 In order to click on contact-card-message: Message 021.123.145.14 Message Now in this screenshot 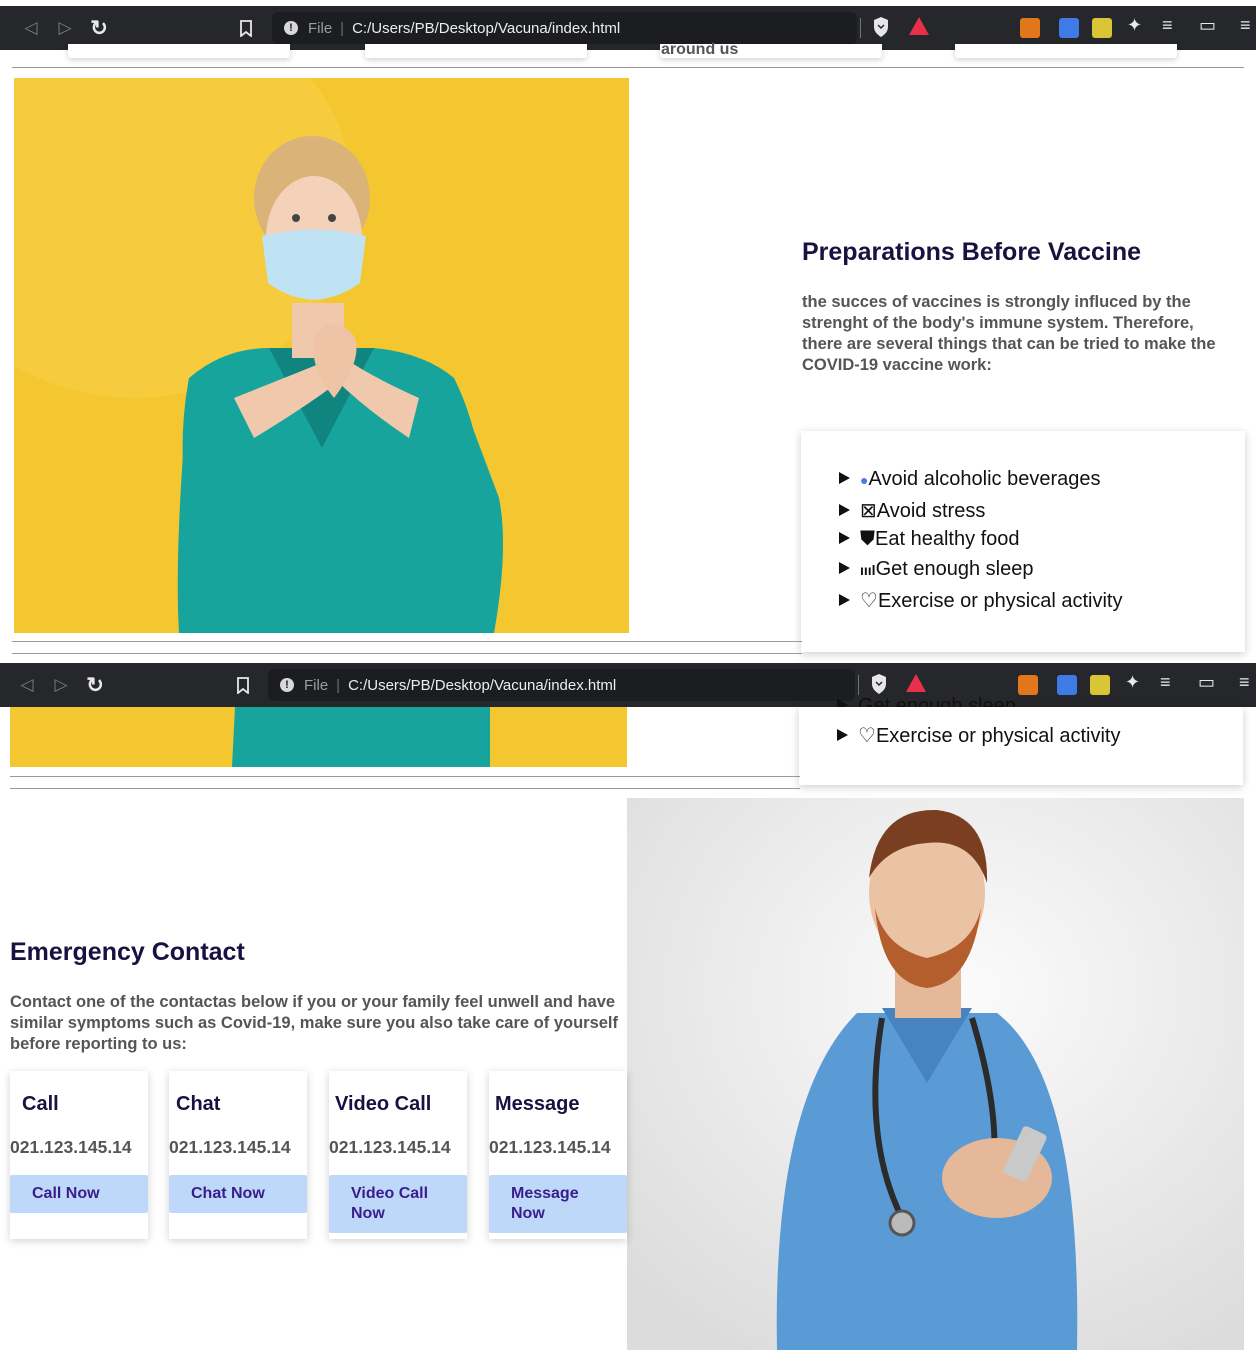, I will do `click(558, 1155)`.